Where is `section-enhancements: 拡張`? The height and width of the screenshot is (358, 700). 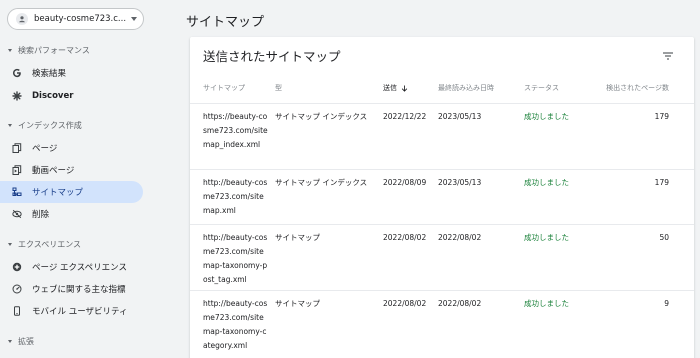
section-enhancements: 拡張 is located at coordinates (21, 341).